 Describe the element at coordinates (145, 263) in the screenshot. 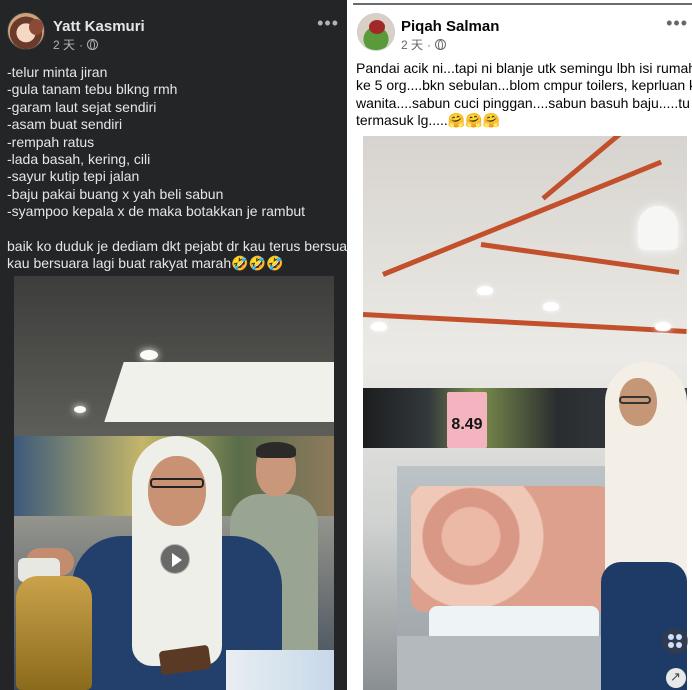

I see `post-line: kau bersuara lagi buat rakyat marah🤣🤣🤣` at that location.